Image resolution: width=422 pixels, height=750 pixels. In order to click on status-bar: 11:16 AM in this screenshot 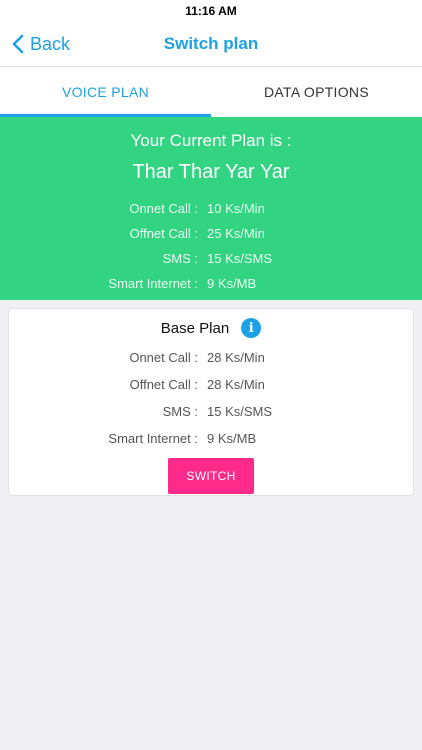, I will do `click(211, 11)`.